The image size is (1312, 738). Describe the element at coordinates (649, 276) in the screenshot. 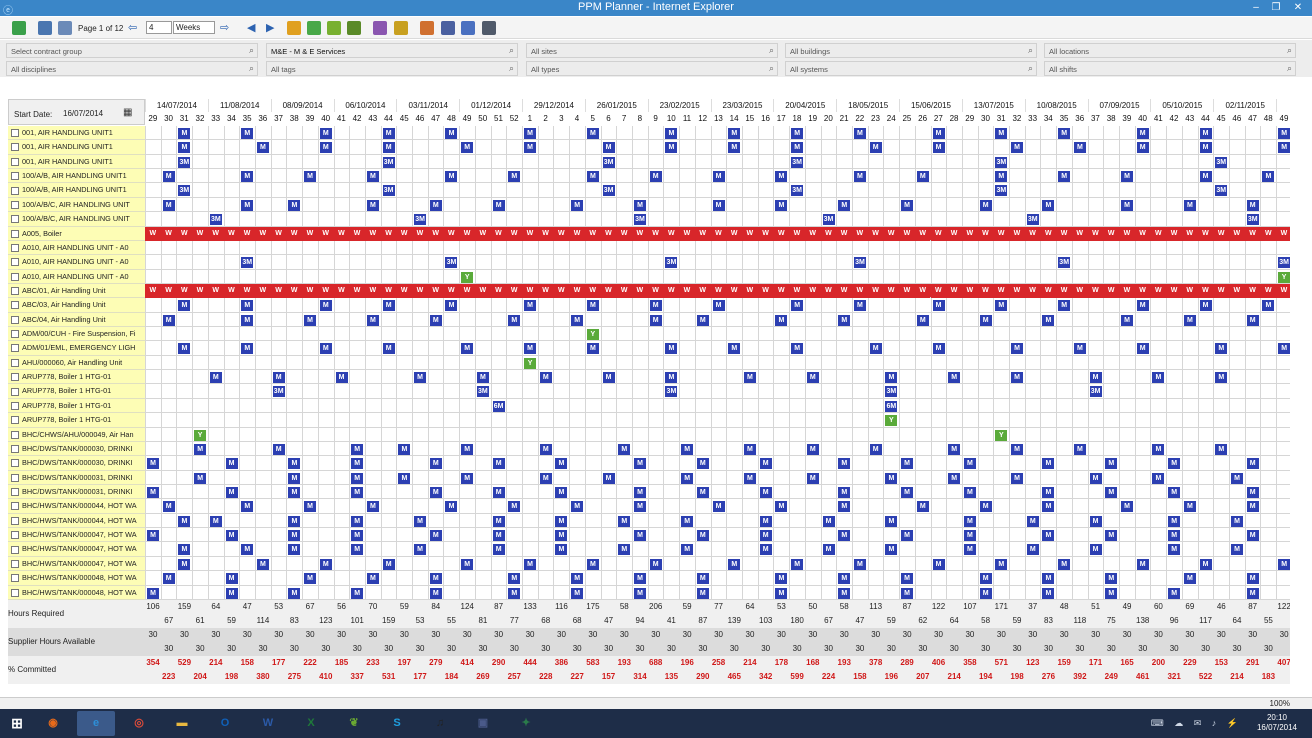

I see `asset-row: A010, AIR HANDLING UNIT - A0 Y Y` at that location.